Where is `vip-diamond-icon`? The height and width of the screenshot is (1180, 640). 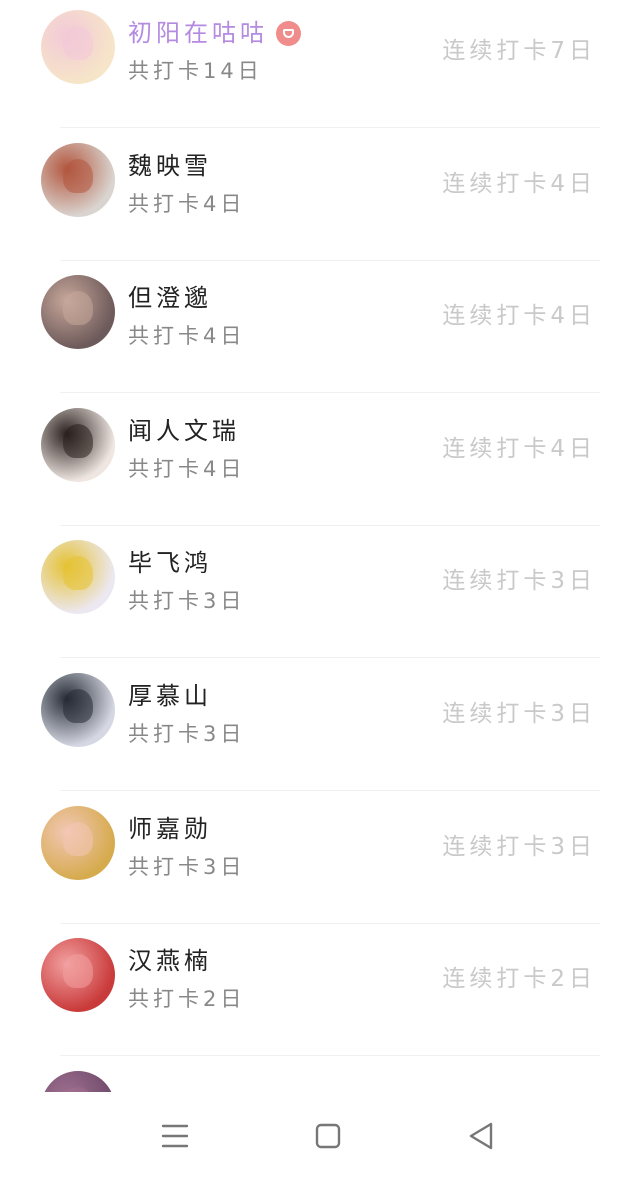
vip-diamond-icon is located at coordinates (288, 33).